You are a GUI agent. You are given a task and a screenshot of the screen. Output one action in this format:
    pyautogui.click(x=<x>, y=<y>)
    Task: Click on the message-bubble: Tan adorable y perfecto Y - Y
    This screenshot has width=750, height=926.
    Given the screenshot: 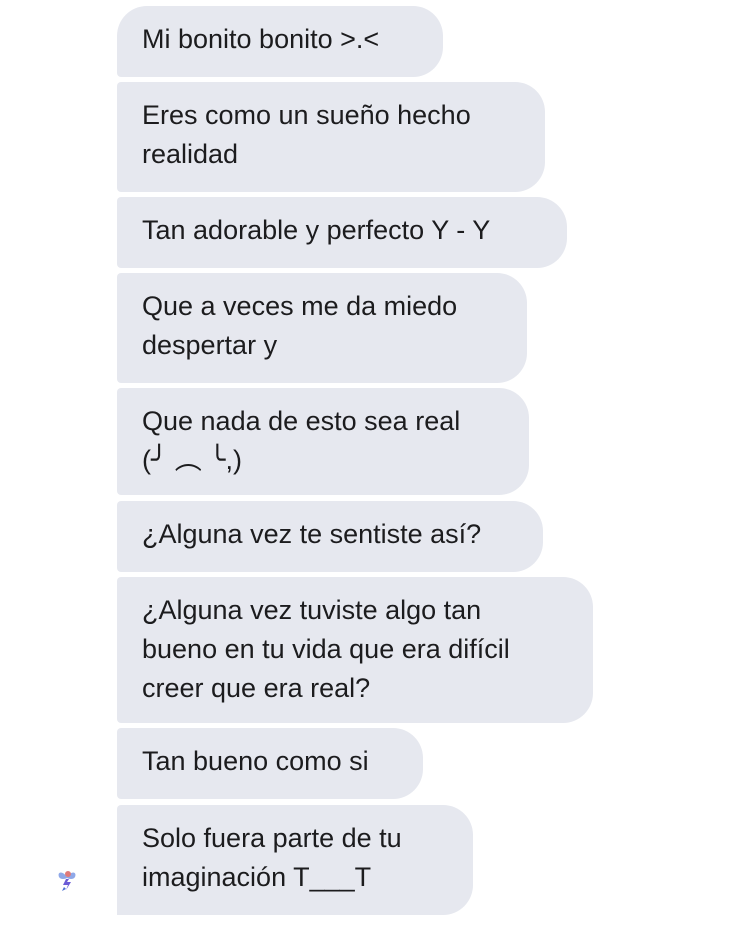 What is the action you would take?
    pyautogui.click(x=342, y=232)
    